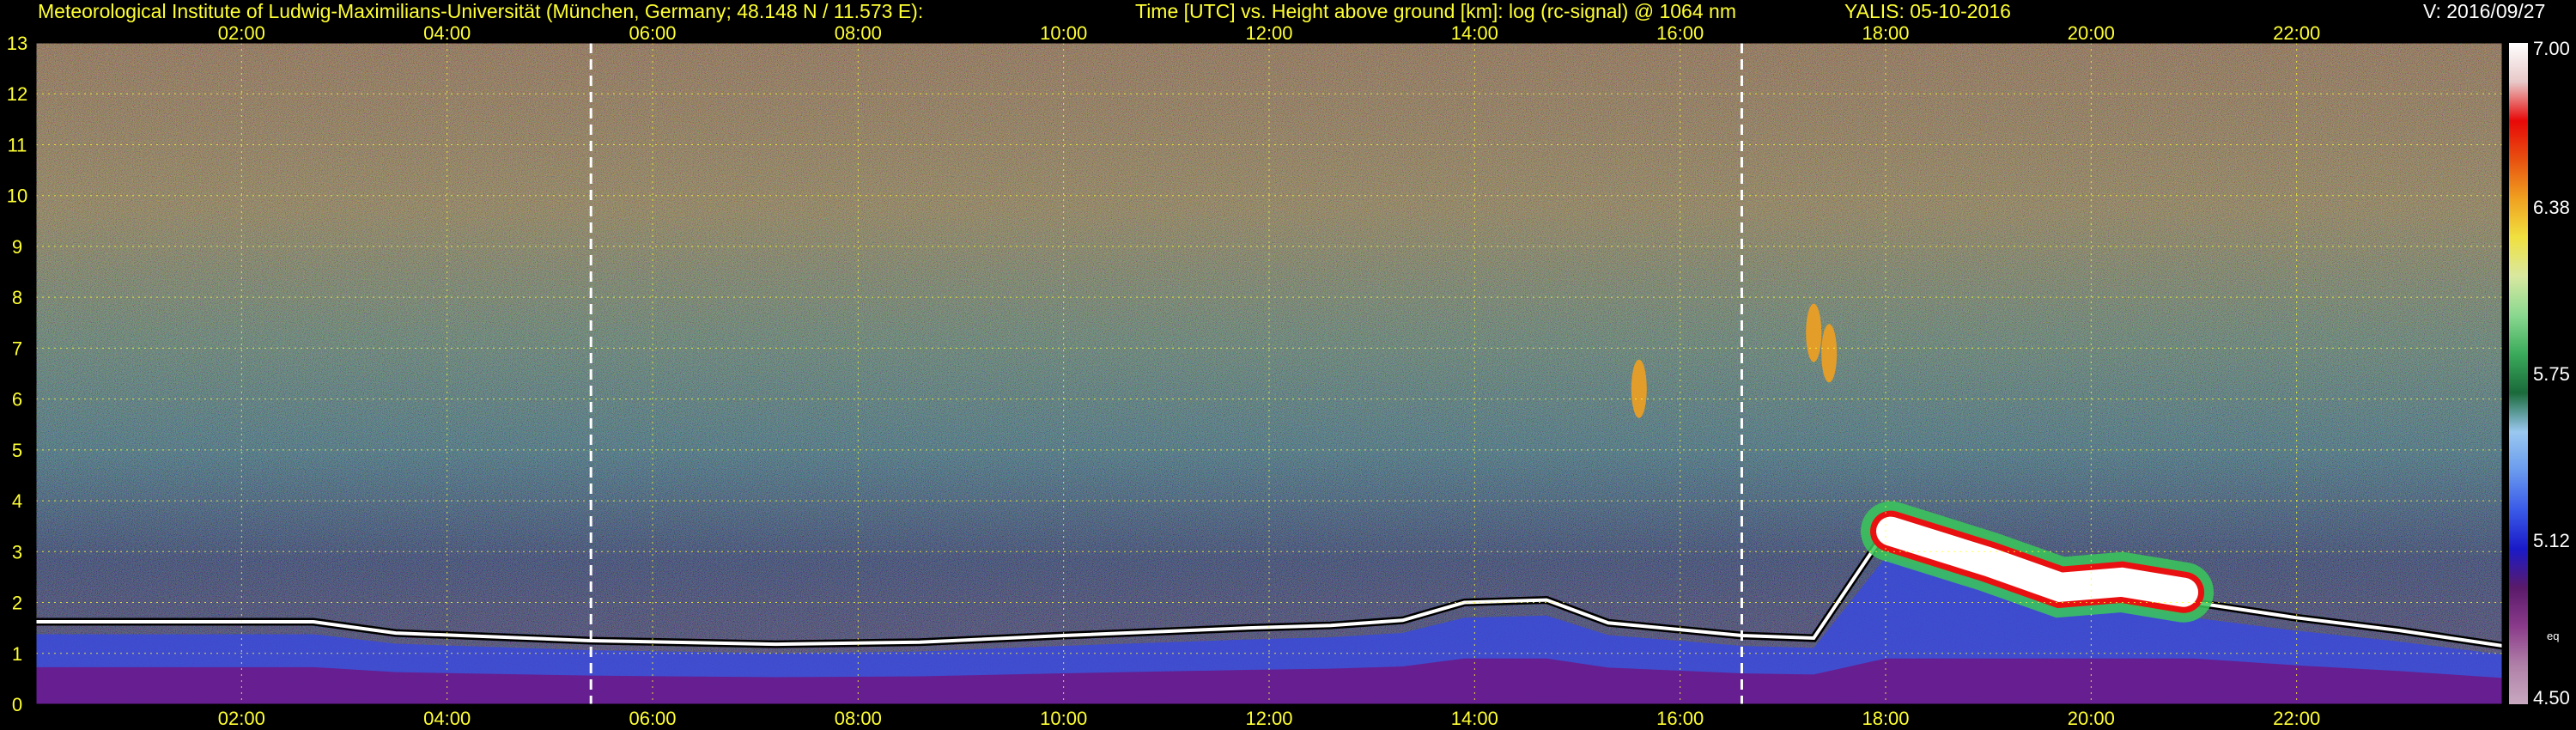 The height and width of the screenshot is (730, 2576). Describe the element at coordinates (17, 704) in the screenshot. I see `y-tick-label: 0` at that location.